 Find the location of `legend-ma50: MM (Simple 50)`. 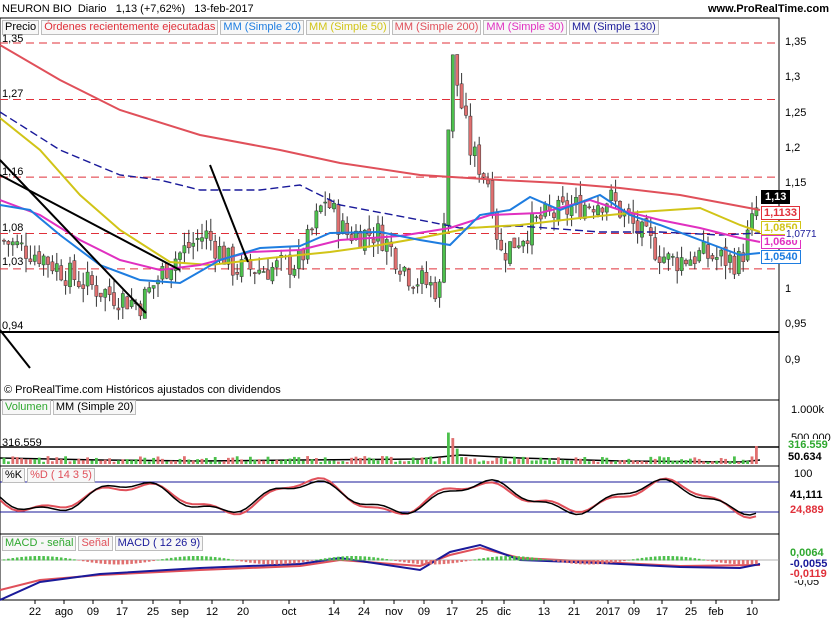

legend-ma50: MM (Simple 50) is located at coordinates (348, 27).